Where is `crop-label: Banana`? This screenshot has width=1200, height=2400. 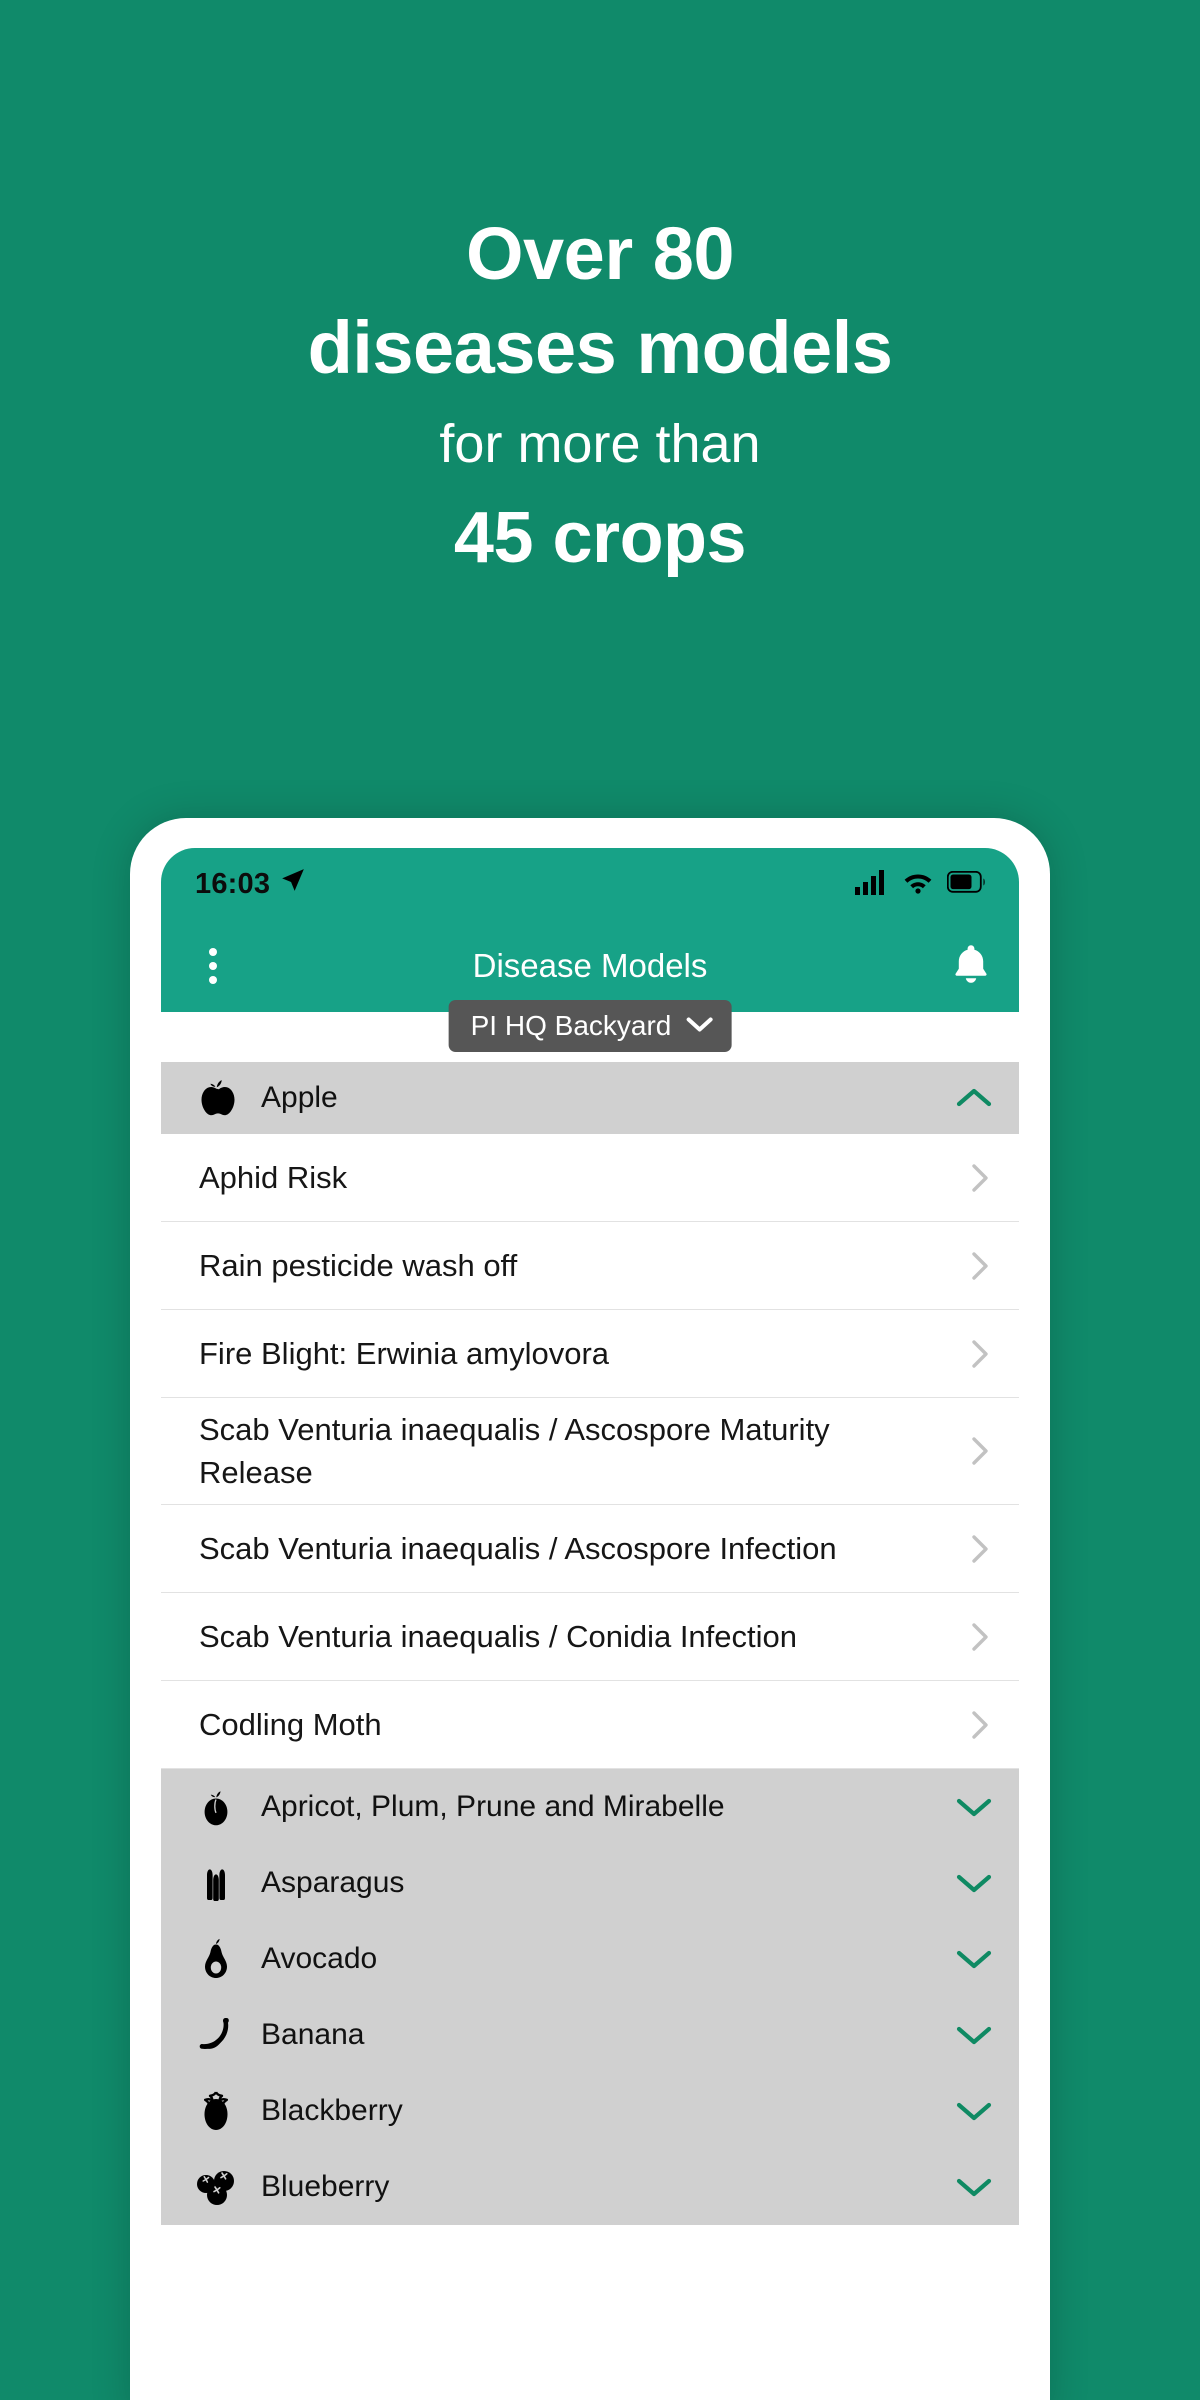
crop-label: Banana is located at coordinates (313, 2034).